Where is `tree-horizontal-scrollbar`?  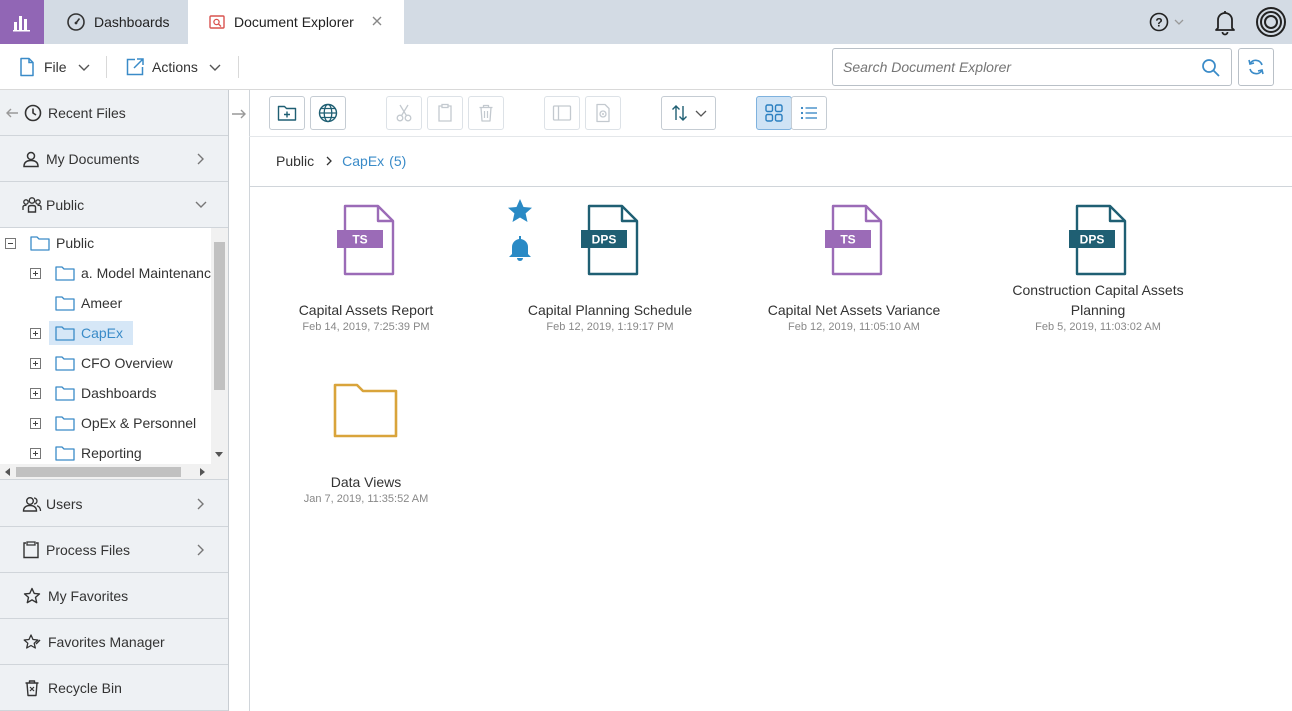 tree-horizontal-scrollbar is located at coordinates (114, 471).